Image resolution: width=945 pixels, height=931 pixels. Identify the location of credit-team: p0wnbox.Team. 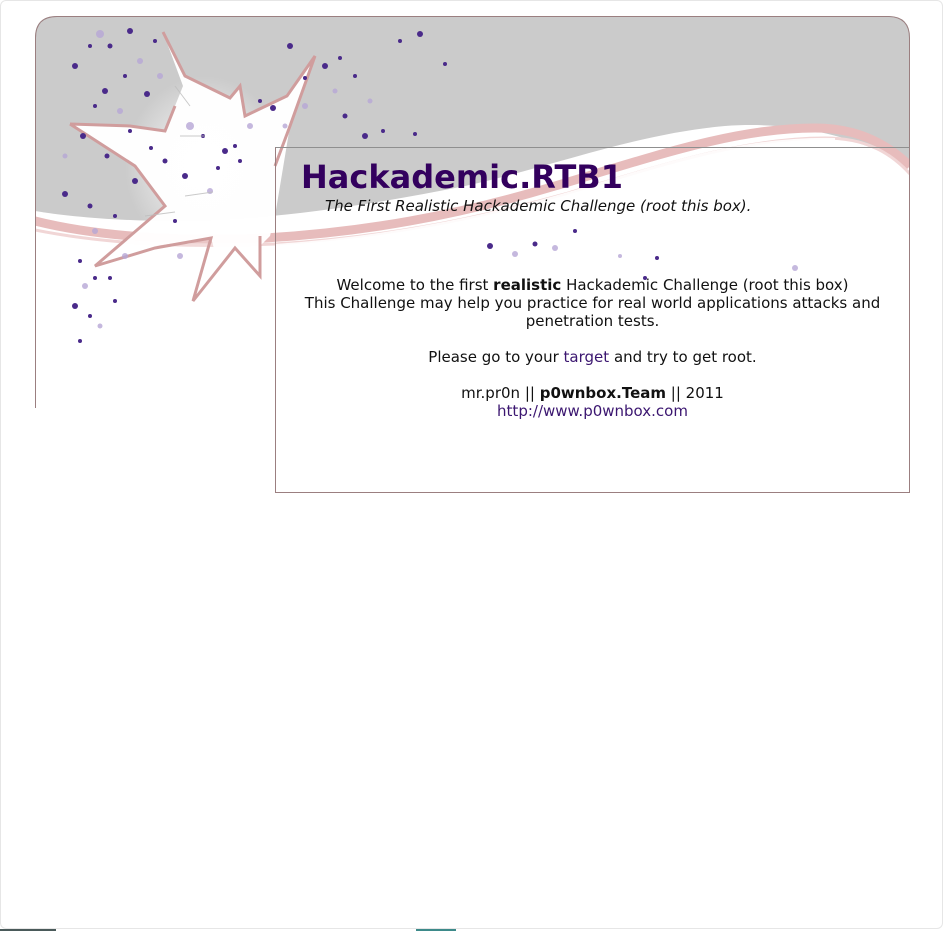
(603, 393).